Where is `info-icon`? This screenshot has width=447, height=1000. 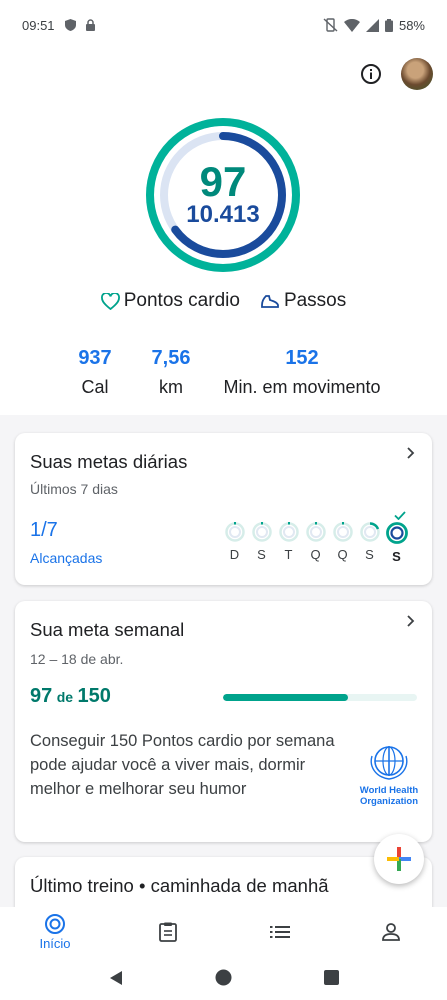 info-icon is located at coordinates (371, 74).